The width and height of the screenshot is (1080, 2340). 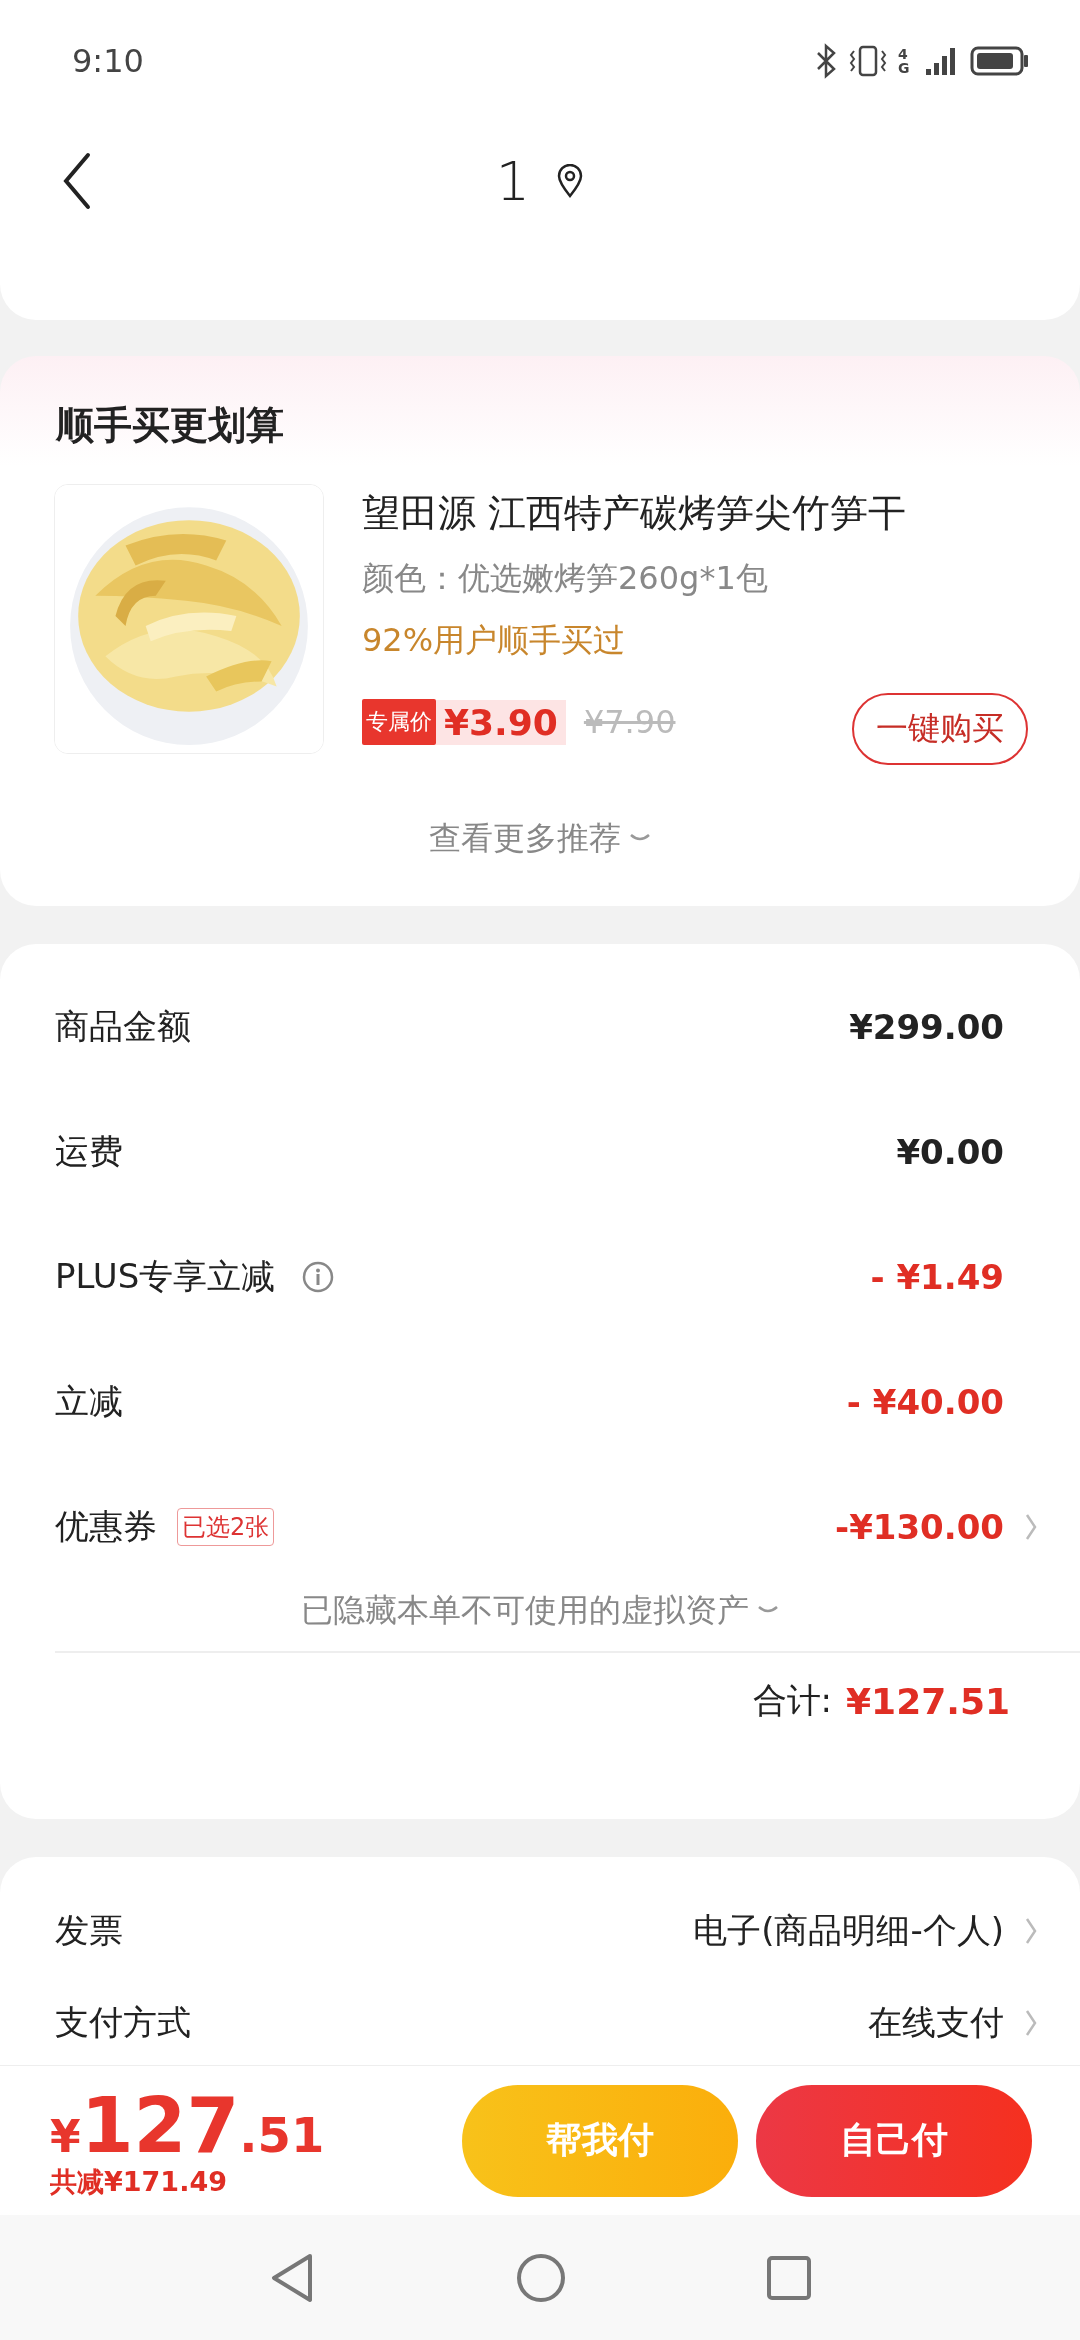 I want to click on row-value: - ¥1.49, so click(x=937, y=1276).